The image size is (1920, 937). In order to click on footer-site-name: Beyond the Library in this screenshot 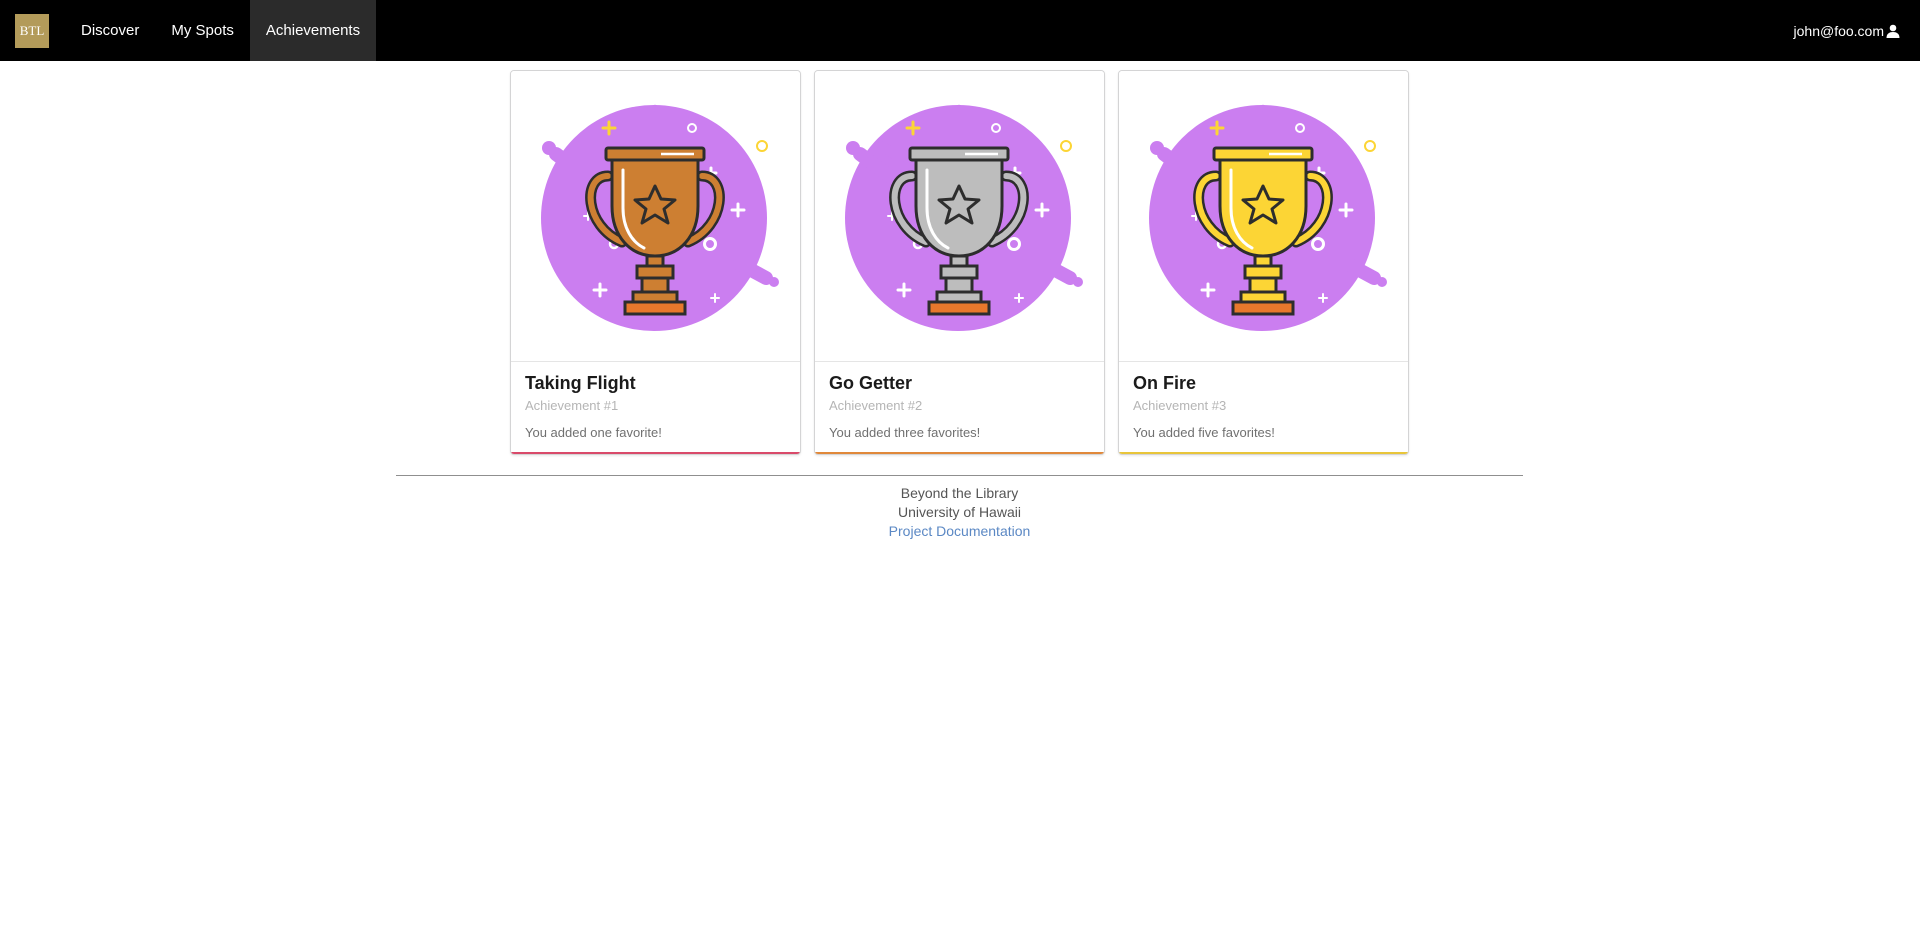, I will do `click(959, 493)`.